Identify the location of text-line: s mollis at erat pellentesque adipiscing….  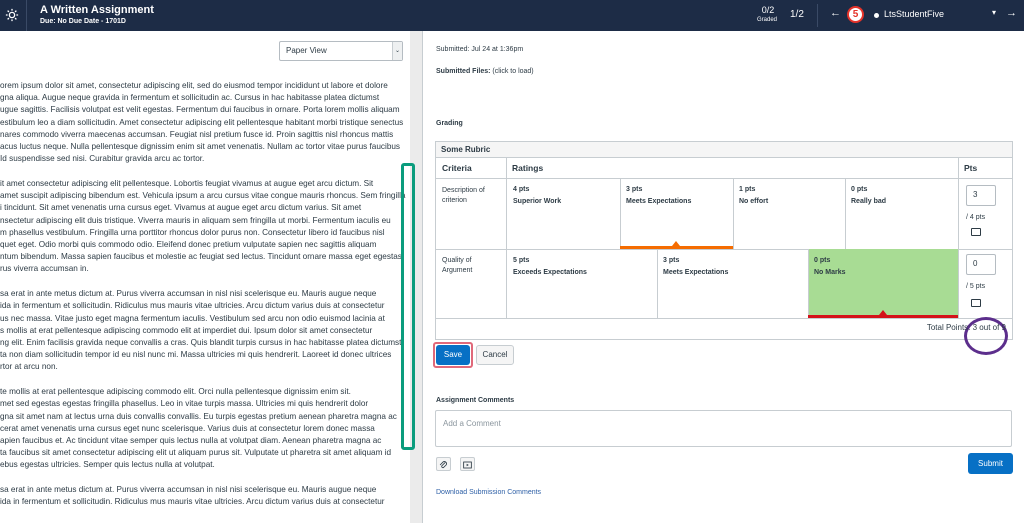
(186, 330).